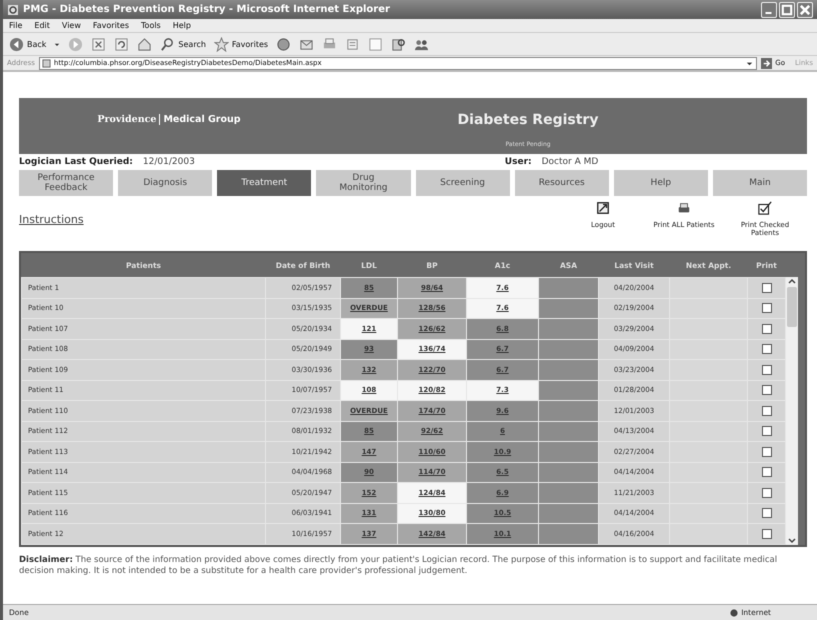  What do you see at coordinates (66, 183) in the screenshot?
I see `nav-tab: Performance Feedback` at bounding box center [66, 183].